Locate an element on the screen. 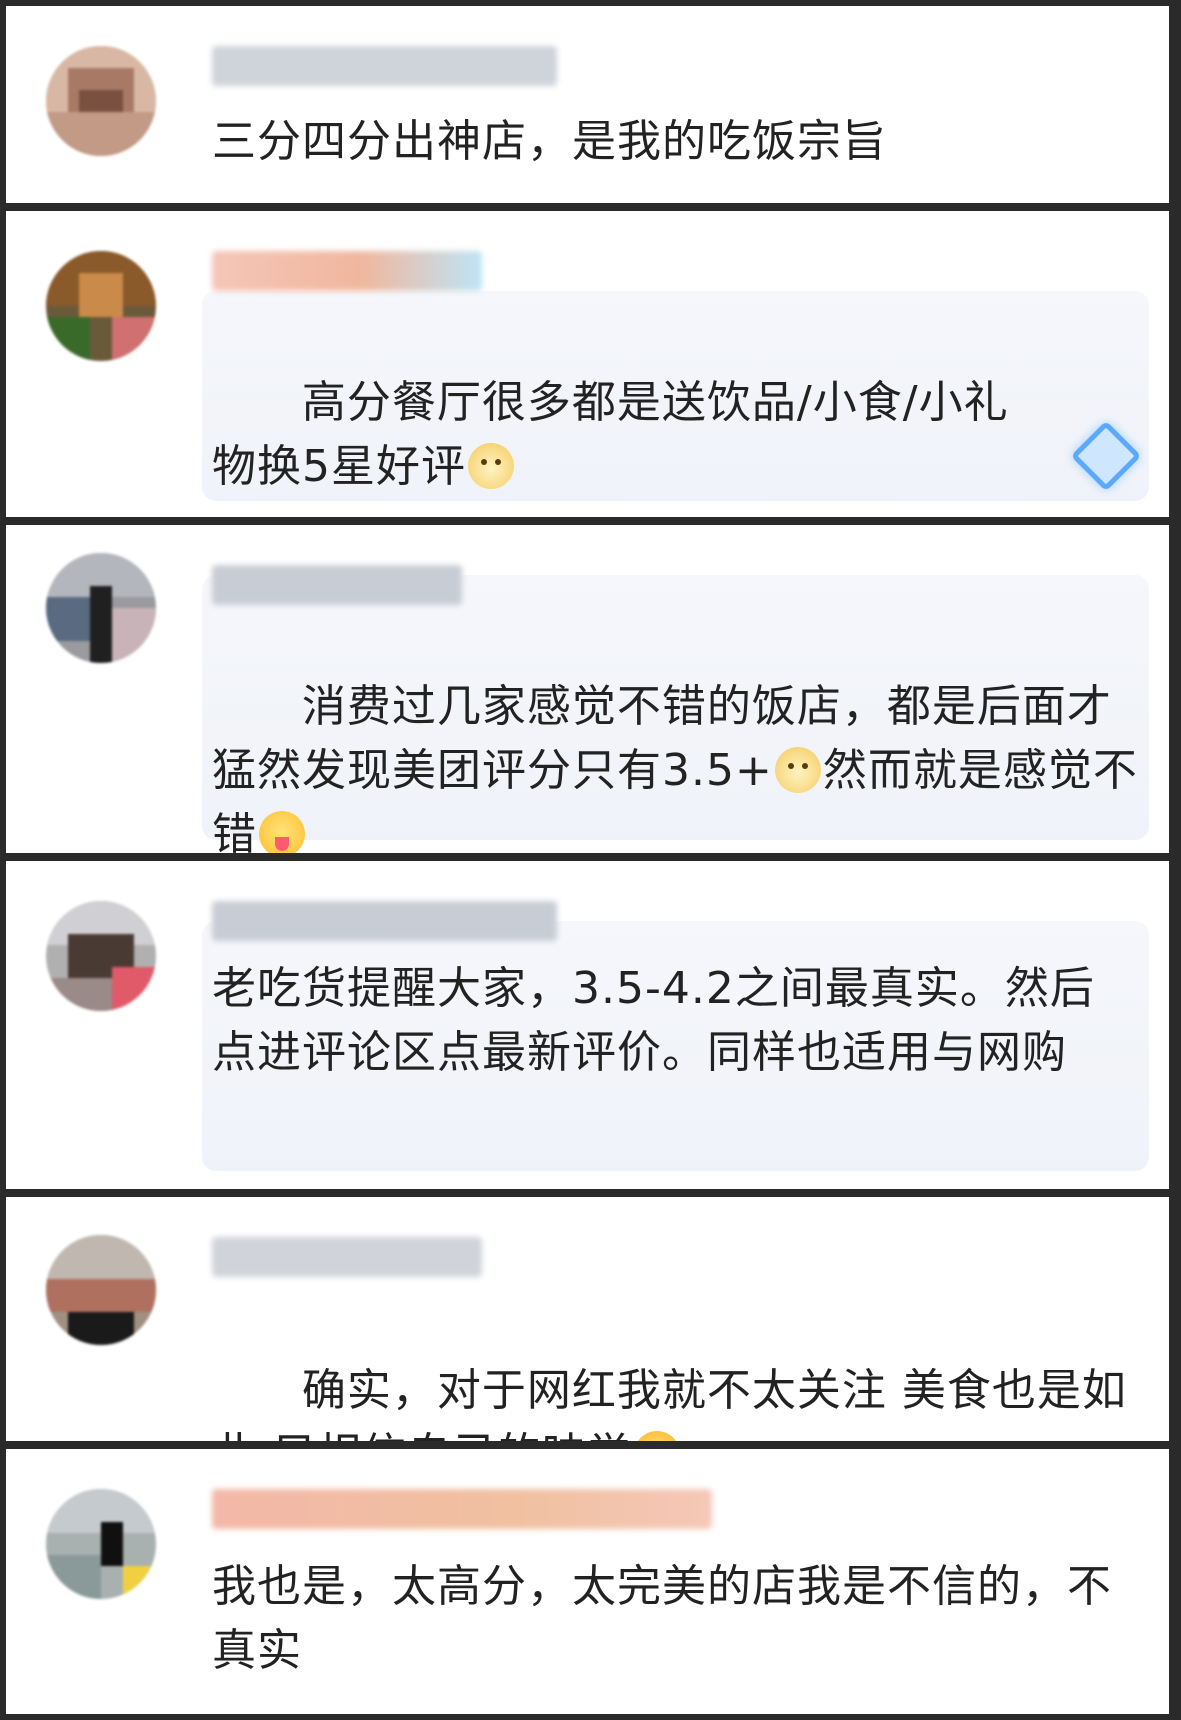 The width and height of the screenshot is (1181, 1720). comment-text: 我也是，太高分，太完美的店我是不信的，不真实 is located at coordinates (662, 1618).